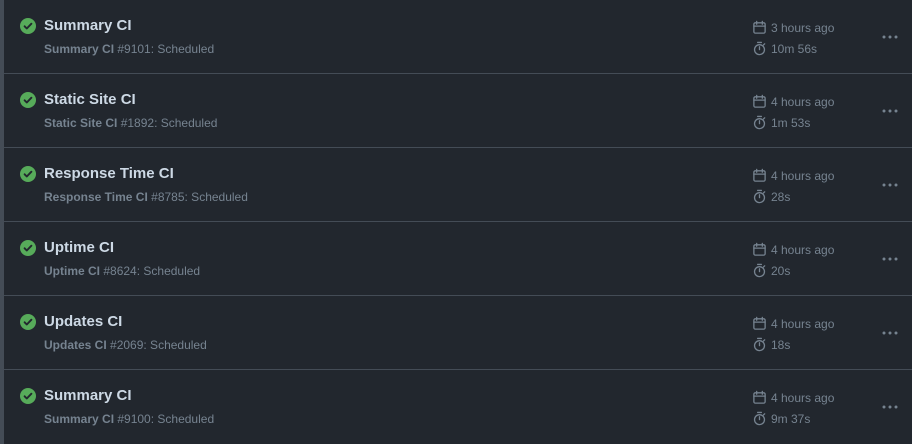 The width and height of the screenshot is (912, 444). I want to click on run-subtitle: Summary CI #9101: Scheduled, so click(129, 49).